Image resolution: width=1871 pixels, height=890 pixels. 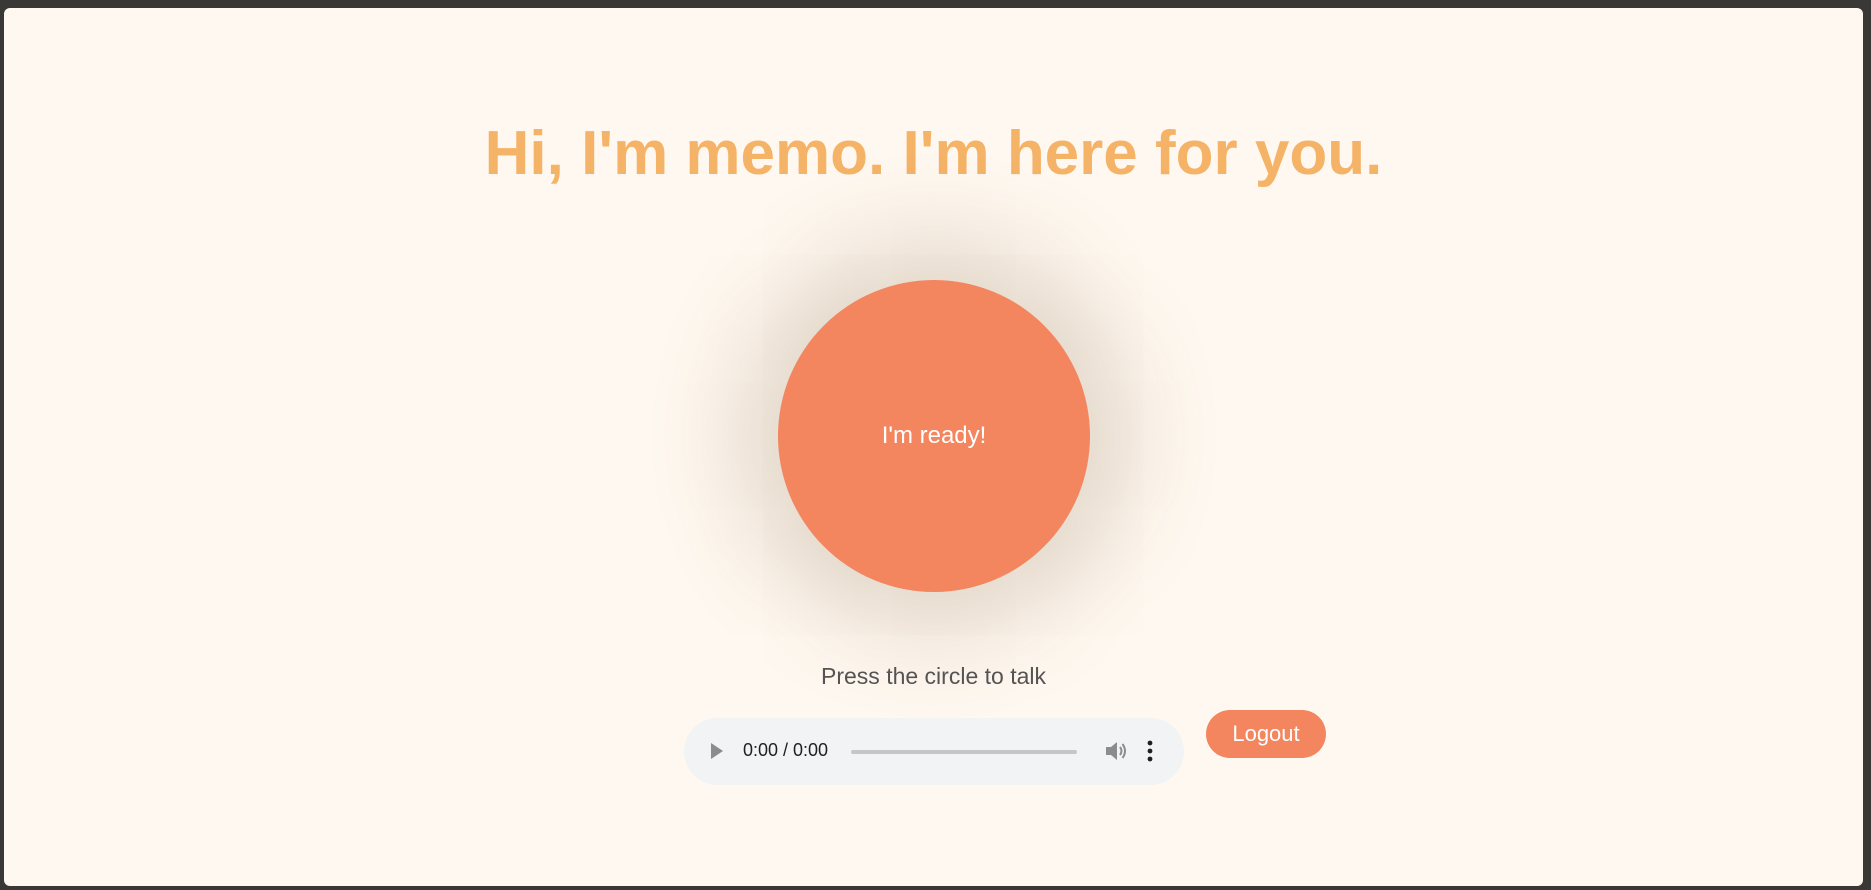 I want to click on talk-hint: Press the circle to talk, so click(x=933, y=676).